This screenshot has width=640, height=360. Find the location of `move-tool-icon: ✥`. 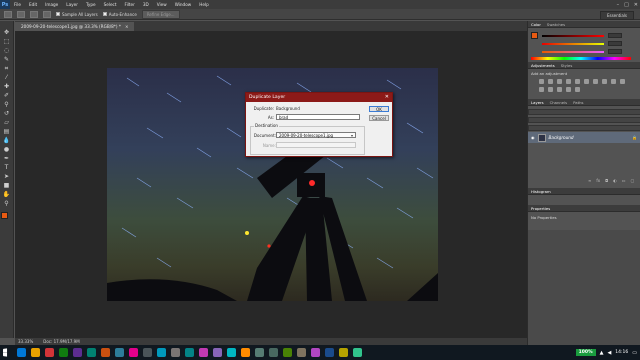

move-tool-icon: ✥ is located at coordinates (6, 32).